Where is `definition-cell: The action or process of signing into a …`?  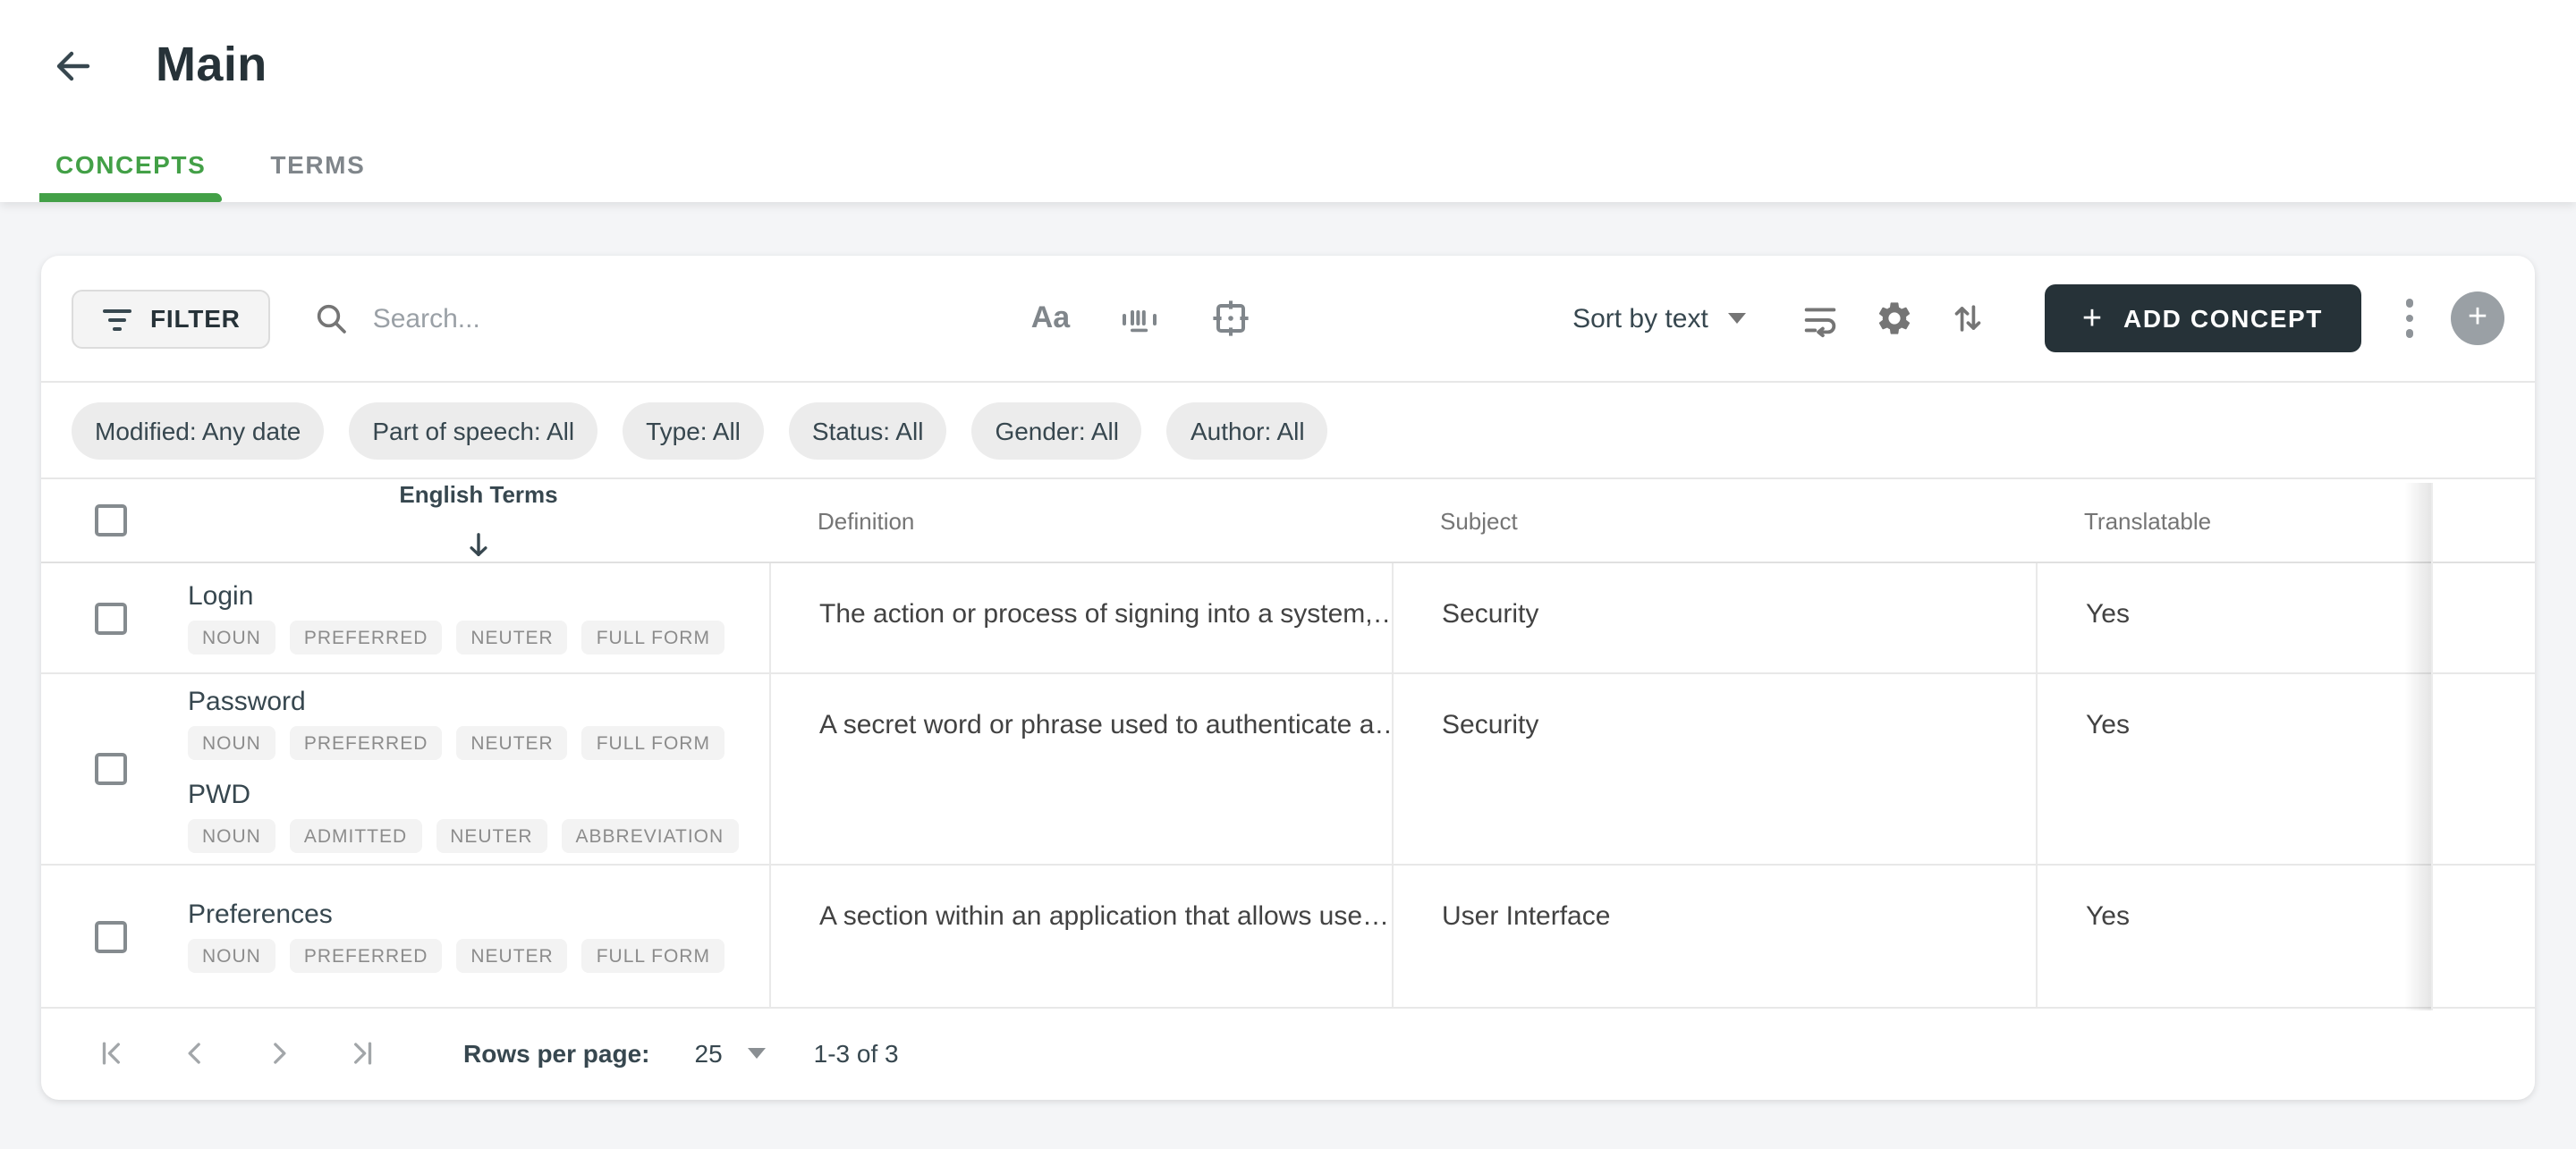 definition-cell: The action or process of signing into a … is located at coordinates (1080, 617).